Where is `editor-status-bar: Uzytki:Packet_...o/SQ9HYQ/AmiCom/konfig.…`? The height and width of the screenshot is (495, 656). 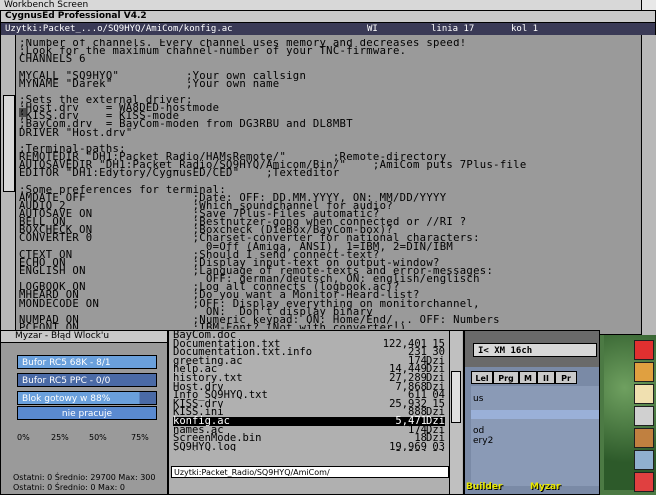
editor-status-bar: Uzytki:Packet_...o/SQ9HYQ/AmiCom/konfig.… is located at coordinates (328, 29).